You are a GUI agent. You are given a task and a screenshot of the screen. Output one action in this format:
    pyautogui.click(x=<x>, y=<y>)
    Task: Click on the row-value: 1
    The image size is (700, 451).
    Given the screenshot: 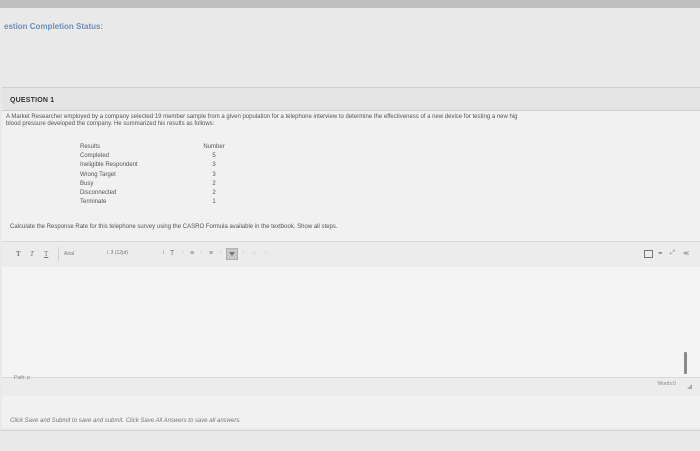 What is the action you would take?
    pyautogui.click(x=214, y=202)
    